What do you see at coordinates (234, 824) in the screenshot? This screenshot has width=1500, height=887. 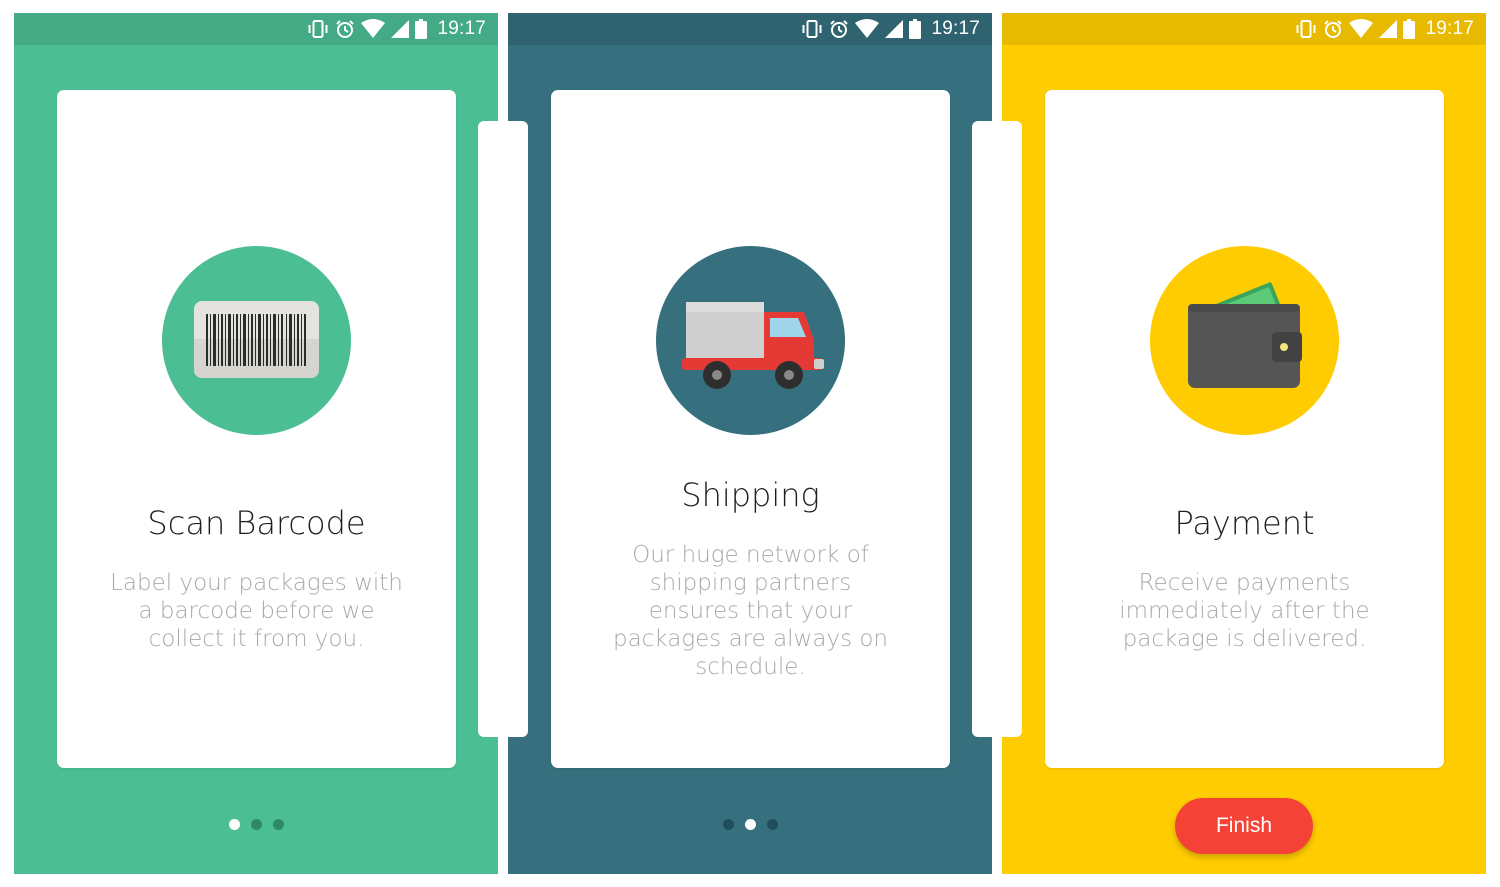 I see `page-dot-1-active` at bounding box center [234, 824].